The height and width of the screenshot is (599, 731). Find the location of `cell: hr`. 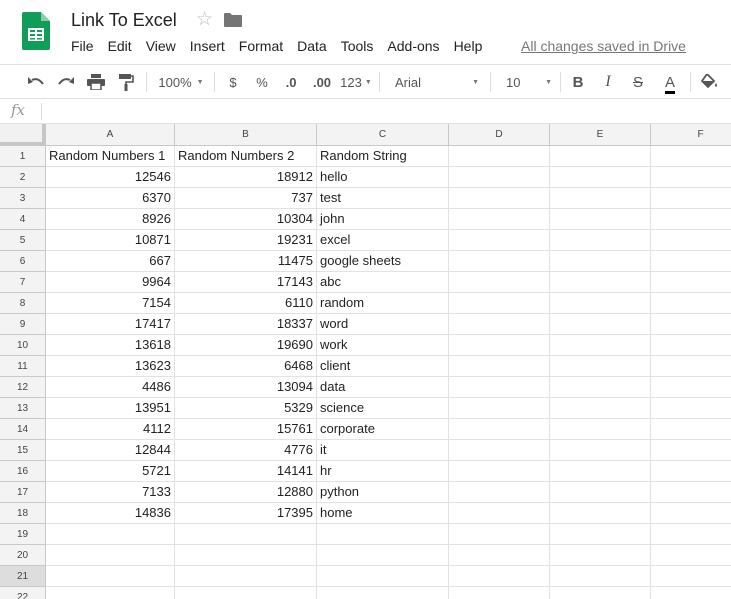

cell: hr is located at coordinates (383, 471).